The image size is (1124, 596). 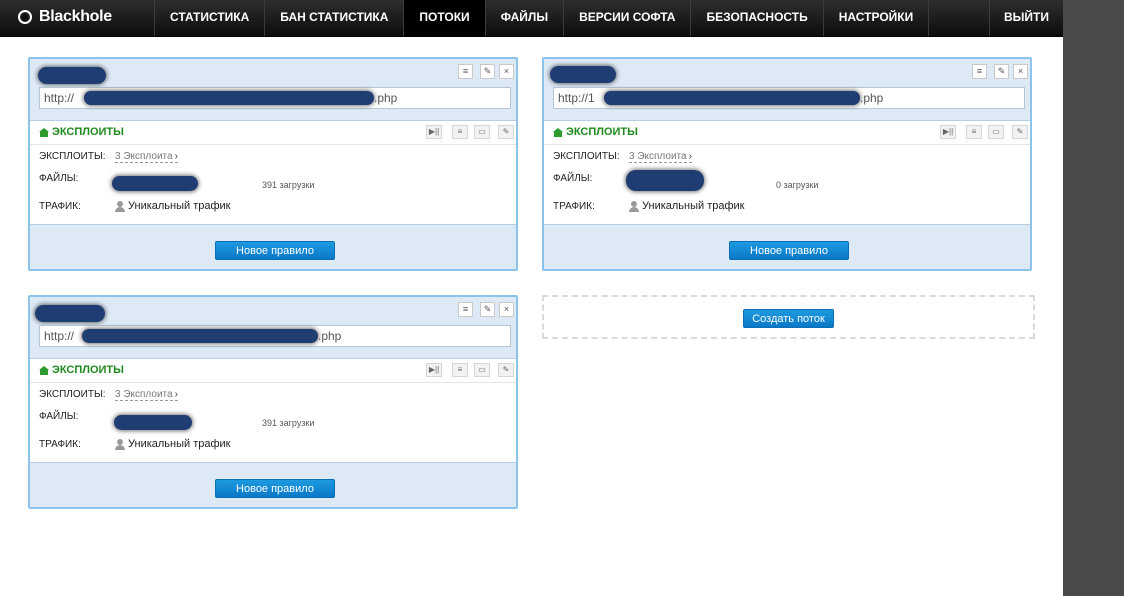 I want to click on create-stream-placeholder: Создать поток, so click(x=788, y=317).